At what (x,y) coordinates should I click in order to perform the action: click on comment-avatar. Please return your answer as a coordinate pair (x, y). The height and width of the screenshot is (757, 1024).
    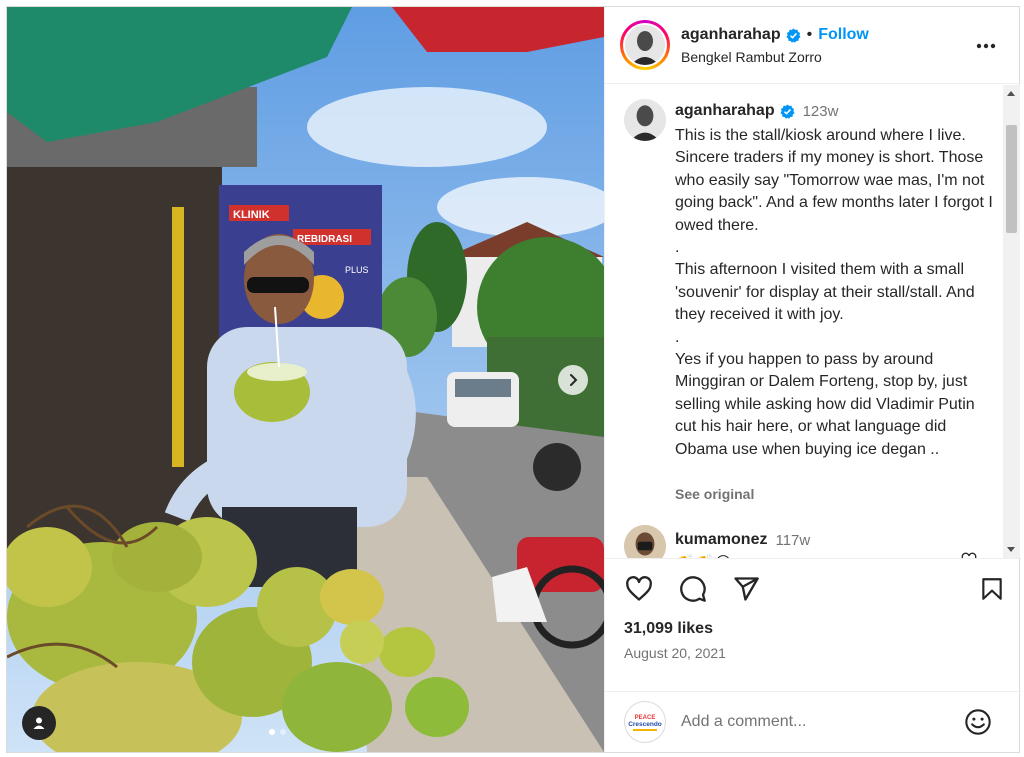
    Looking at the image, I should click on (645, 541).